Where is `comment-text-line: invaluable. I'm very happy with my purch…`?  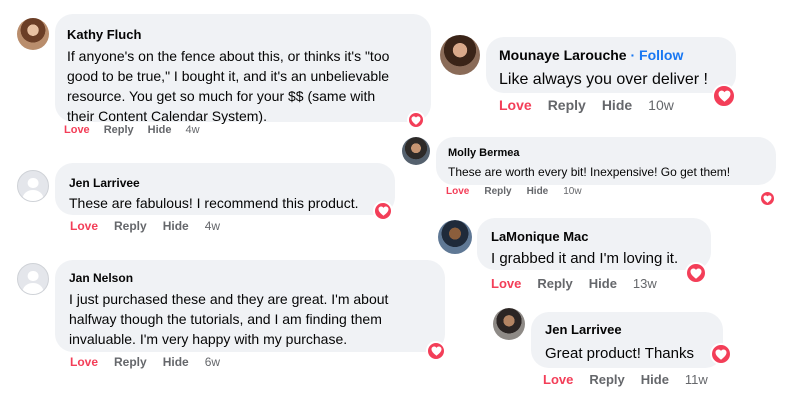
comment-text-line: invaluable. I'm very happy with my purch… is located at coordinates (208, 339).